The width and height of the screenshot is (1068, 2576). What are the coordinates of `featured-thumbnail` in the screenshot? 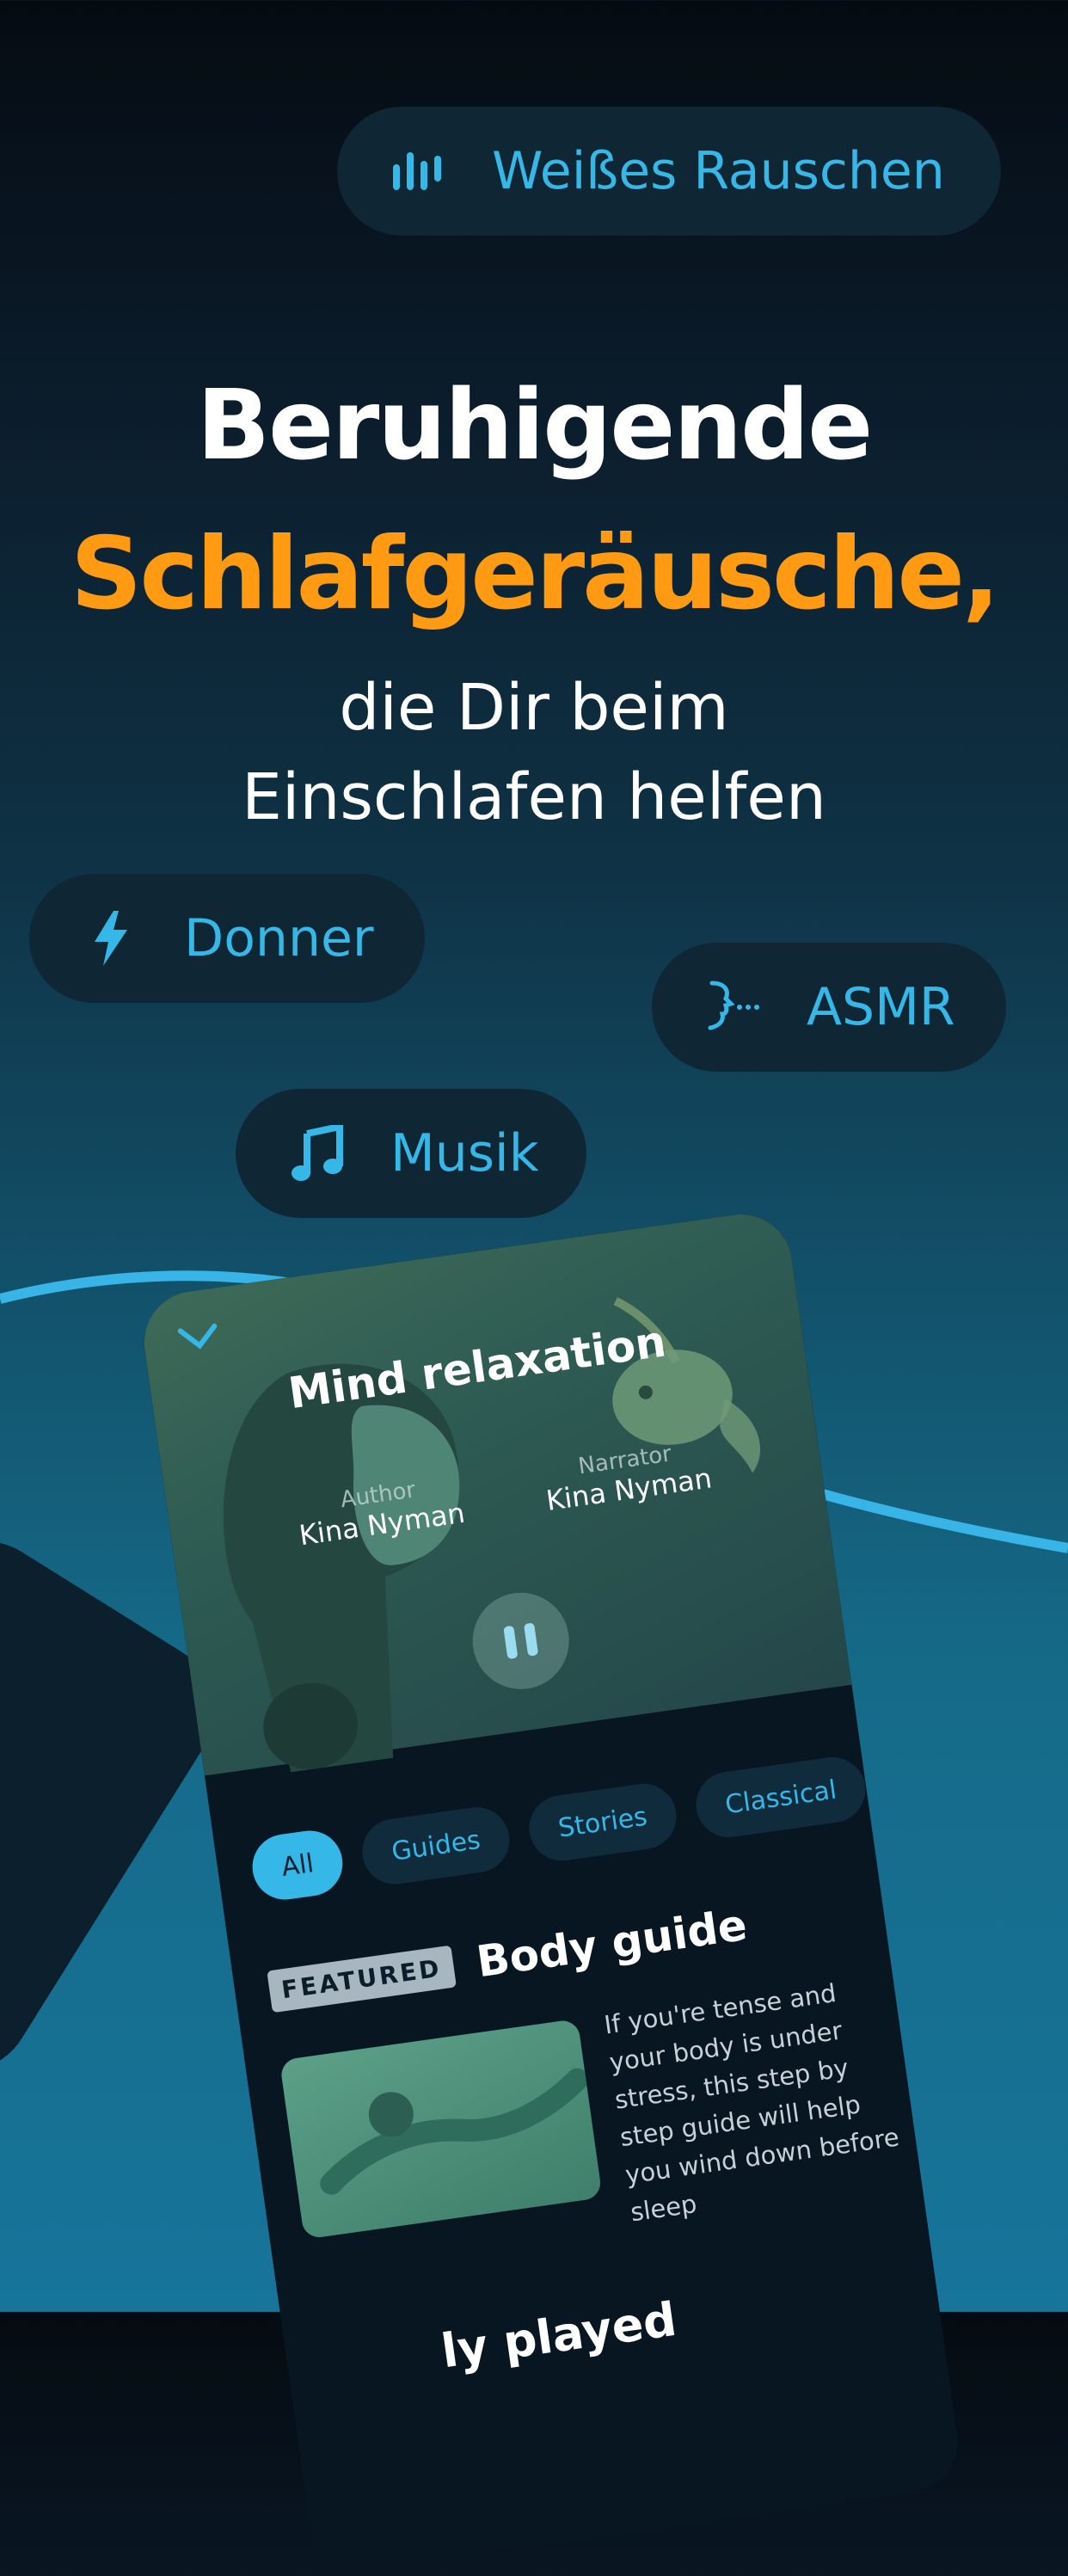 It's located at (441, 2129).